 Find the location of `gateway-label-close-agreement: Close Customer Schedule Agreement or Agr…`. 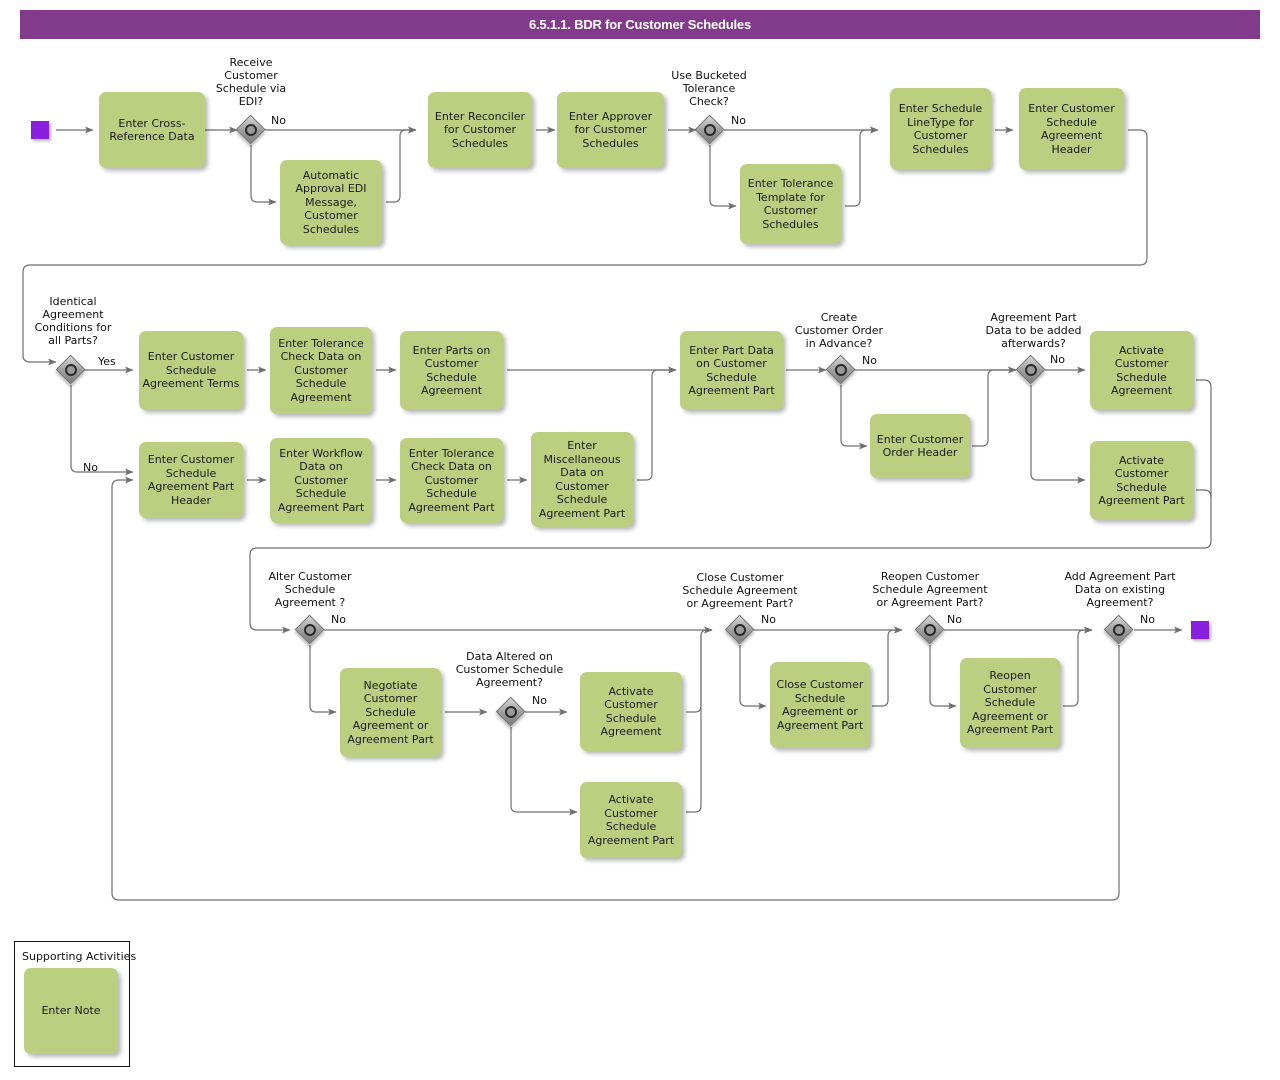

gateway-label-close-agreement: Close Customer Schedule Agreement or Agr… is located at coordinates (740, 590).